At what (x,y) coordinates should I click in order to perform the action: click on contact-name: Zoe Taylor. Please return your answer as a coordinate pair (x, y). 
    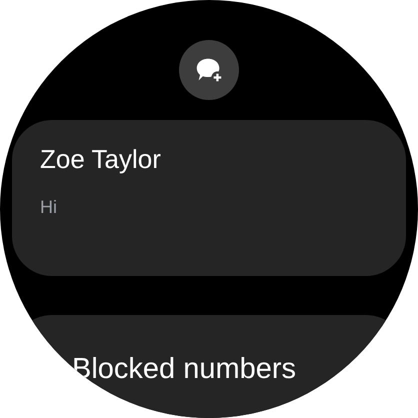
    Looking at the image, I should click on (101, 159).